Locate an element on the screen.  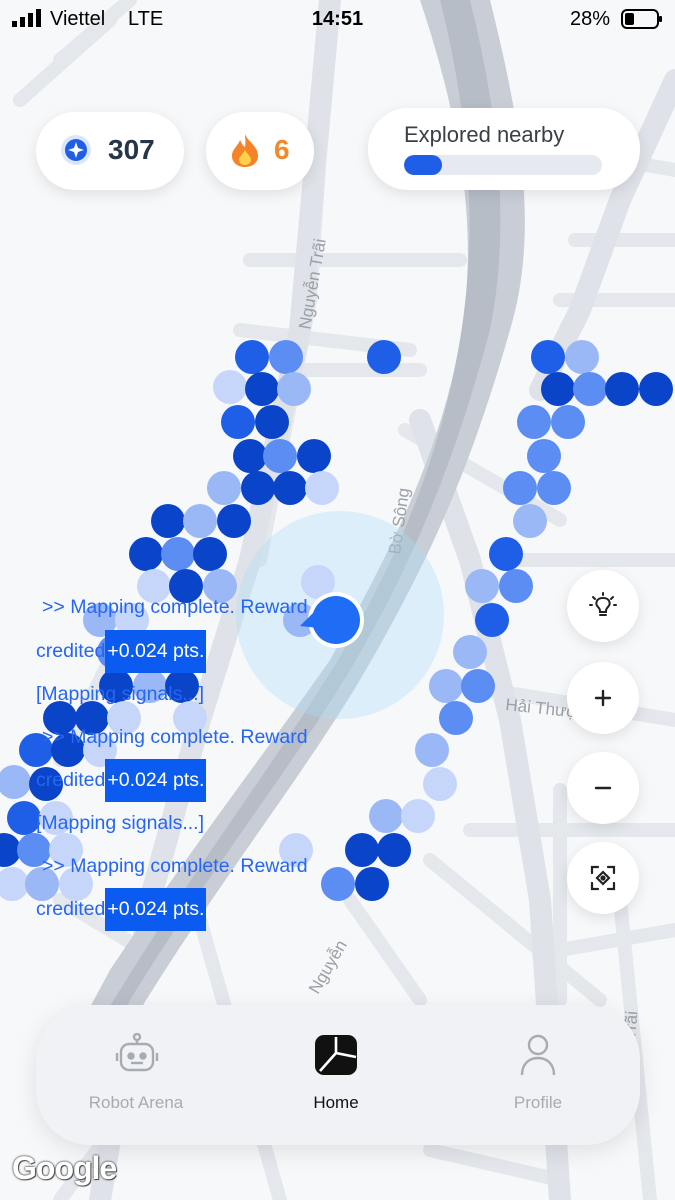
explore-progress-bar is located at coordinates (503, 165).